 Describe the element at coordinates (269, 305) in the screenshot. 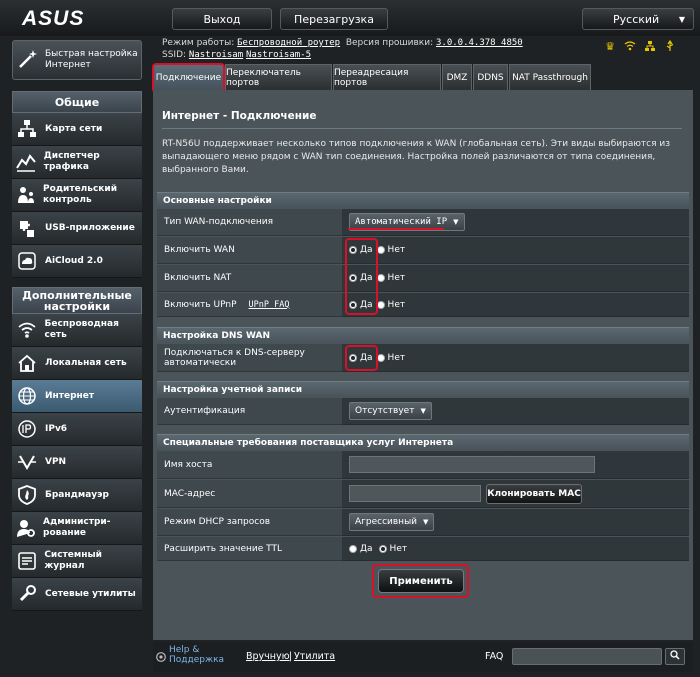

I see `upnp-faq-link: UPnP FAQ` at that location.